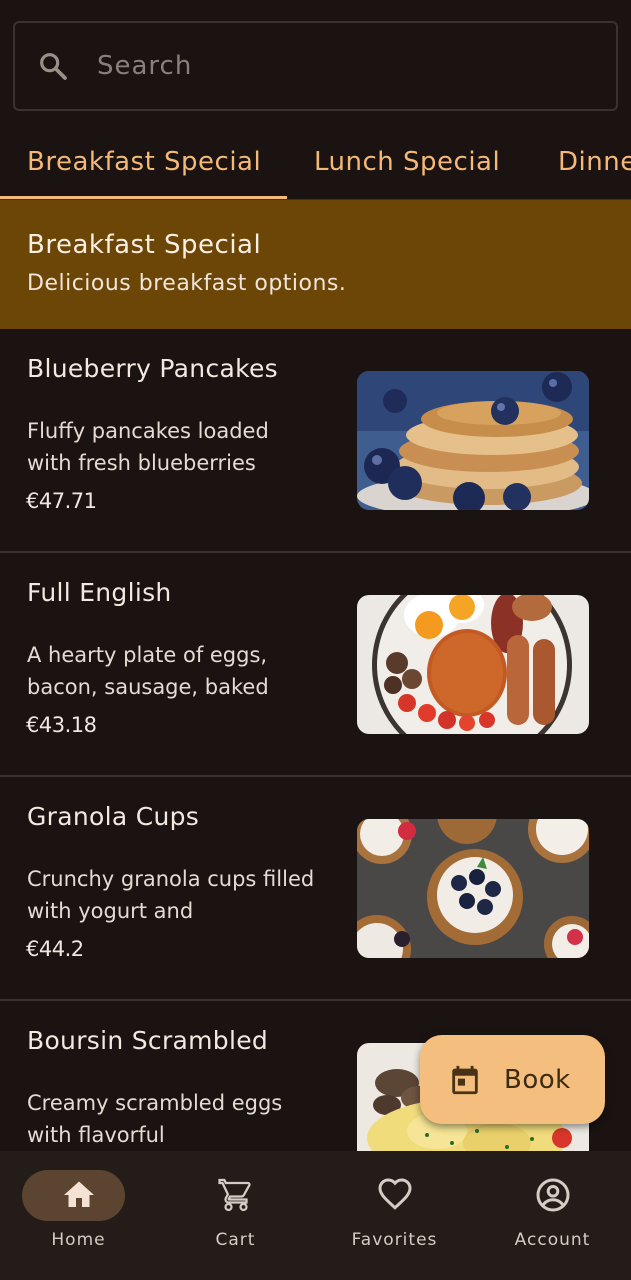  I want to click on item-image-blueberry-pancakes, so click(473, 440).